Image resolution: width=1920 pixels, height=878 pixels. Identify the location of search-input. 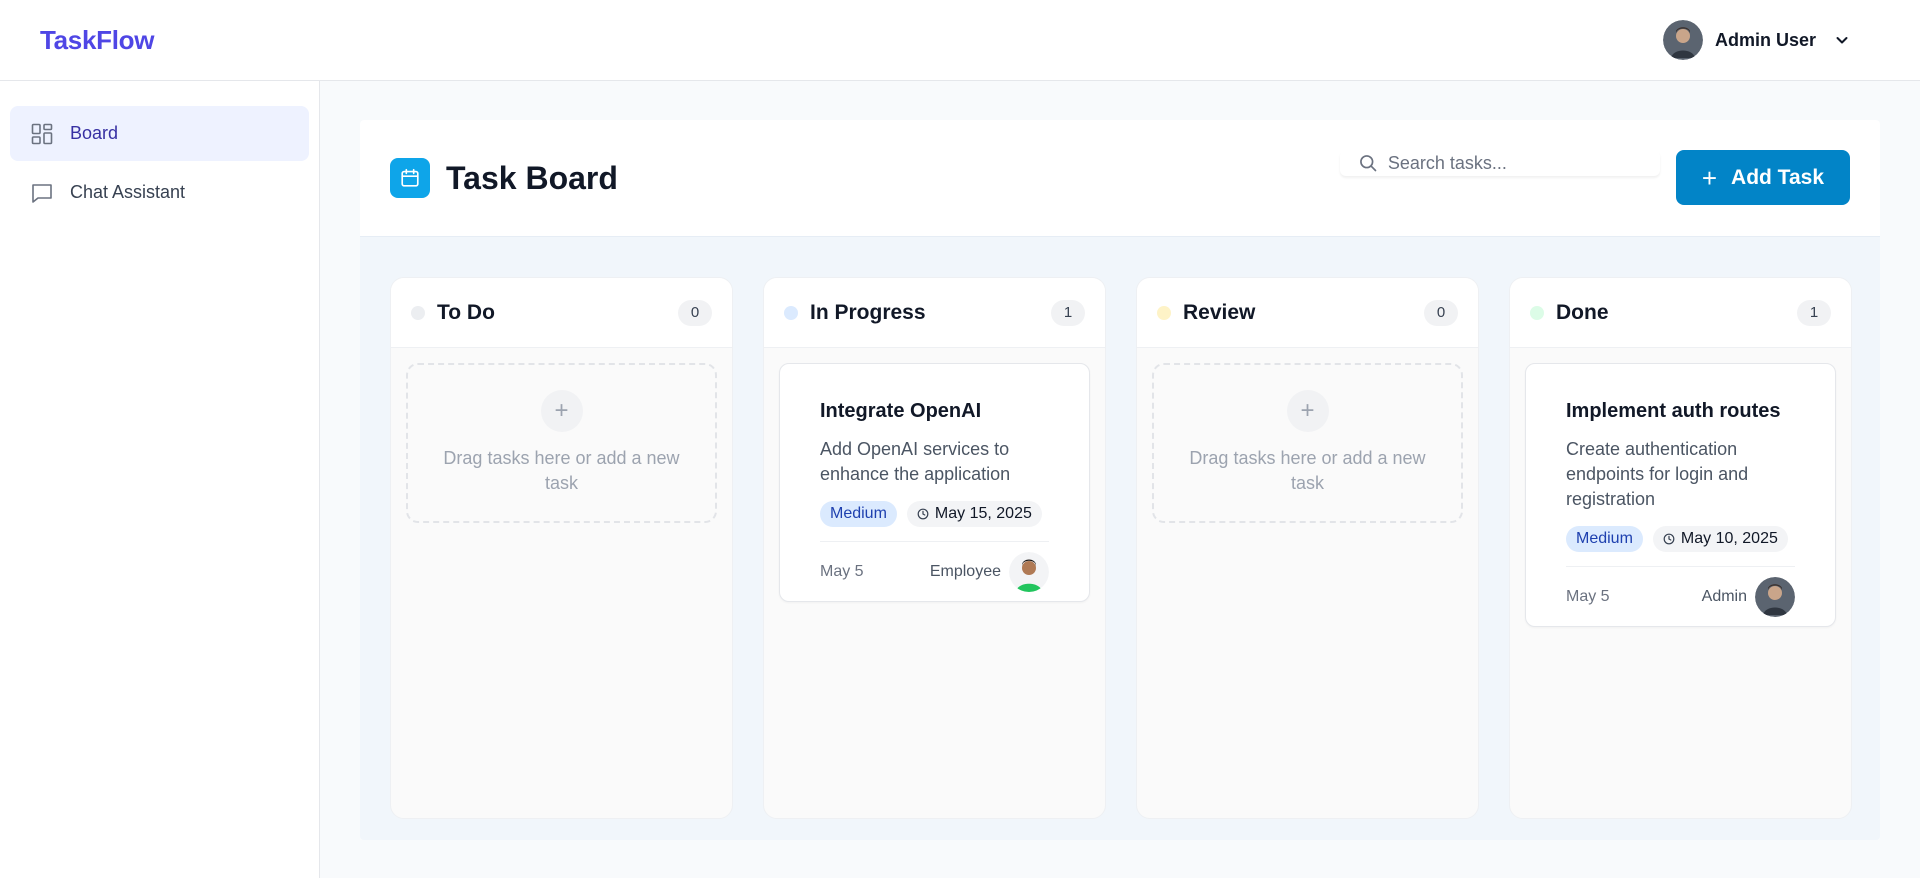
(1514, 163).